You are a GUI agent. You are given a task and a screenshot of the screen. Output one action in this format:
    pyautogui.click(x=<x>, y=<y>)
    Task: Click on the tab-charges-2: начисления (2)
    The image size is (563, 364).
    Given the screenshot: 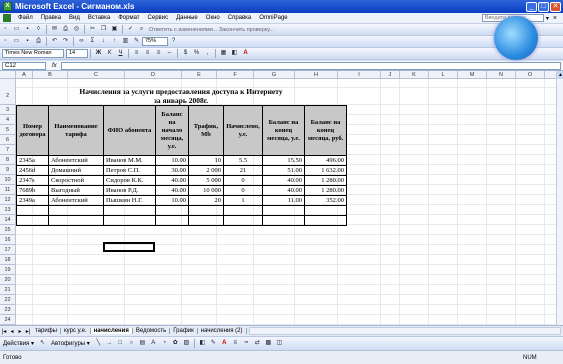 What is the action you would take?
    pyautogui.click(x=222, y=331)
    